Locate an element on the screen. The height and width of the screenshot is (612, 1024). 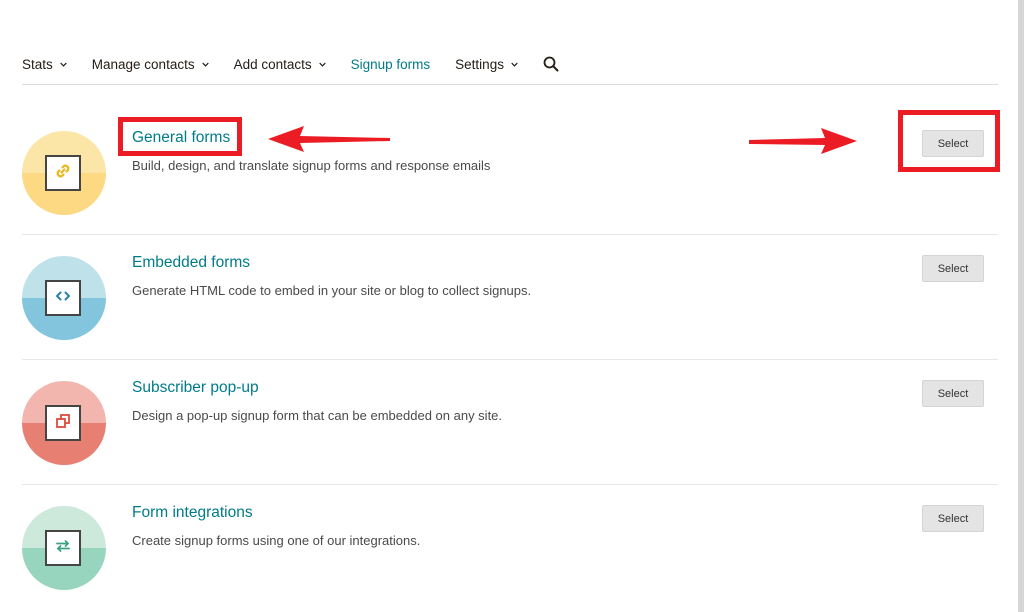
swap-arrows-icon is located at coordinates (63, 548).